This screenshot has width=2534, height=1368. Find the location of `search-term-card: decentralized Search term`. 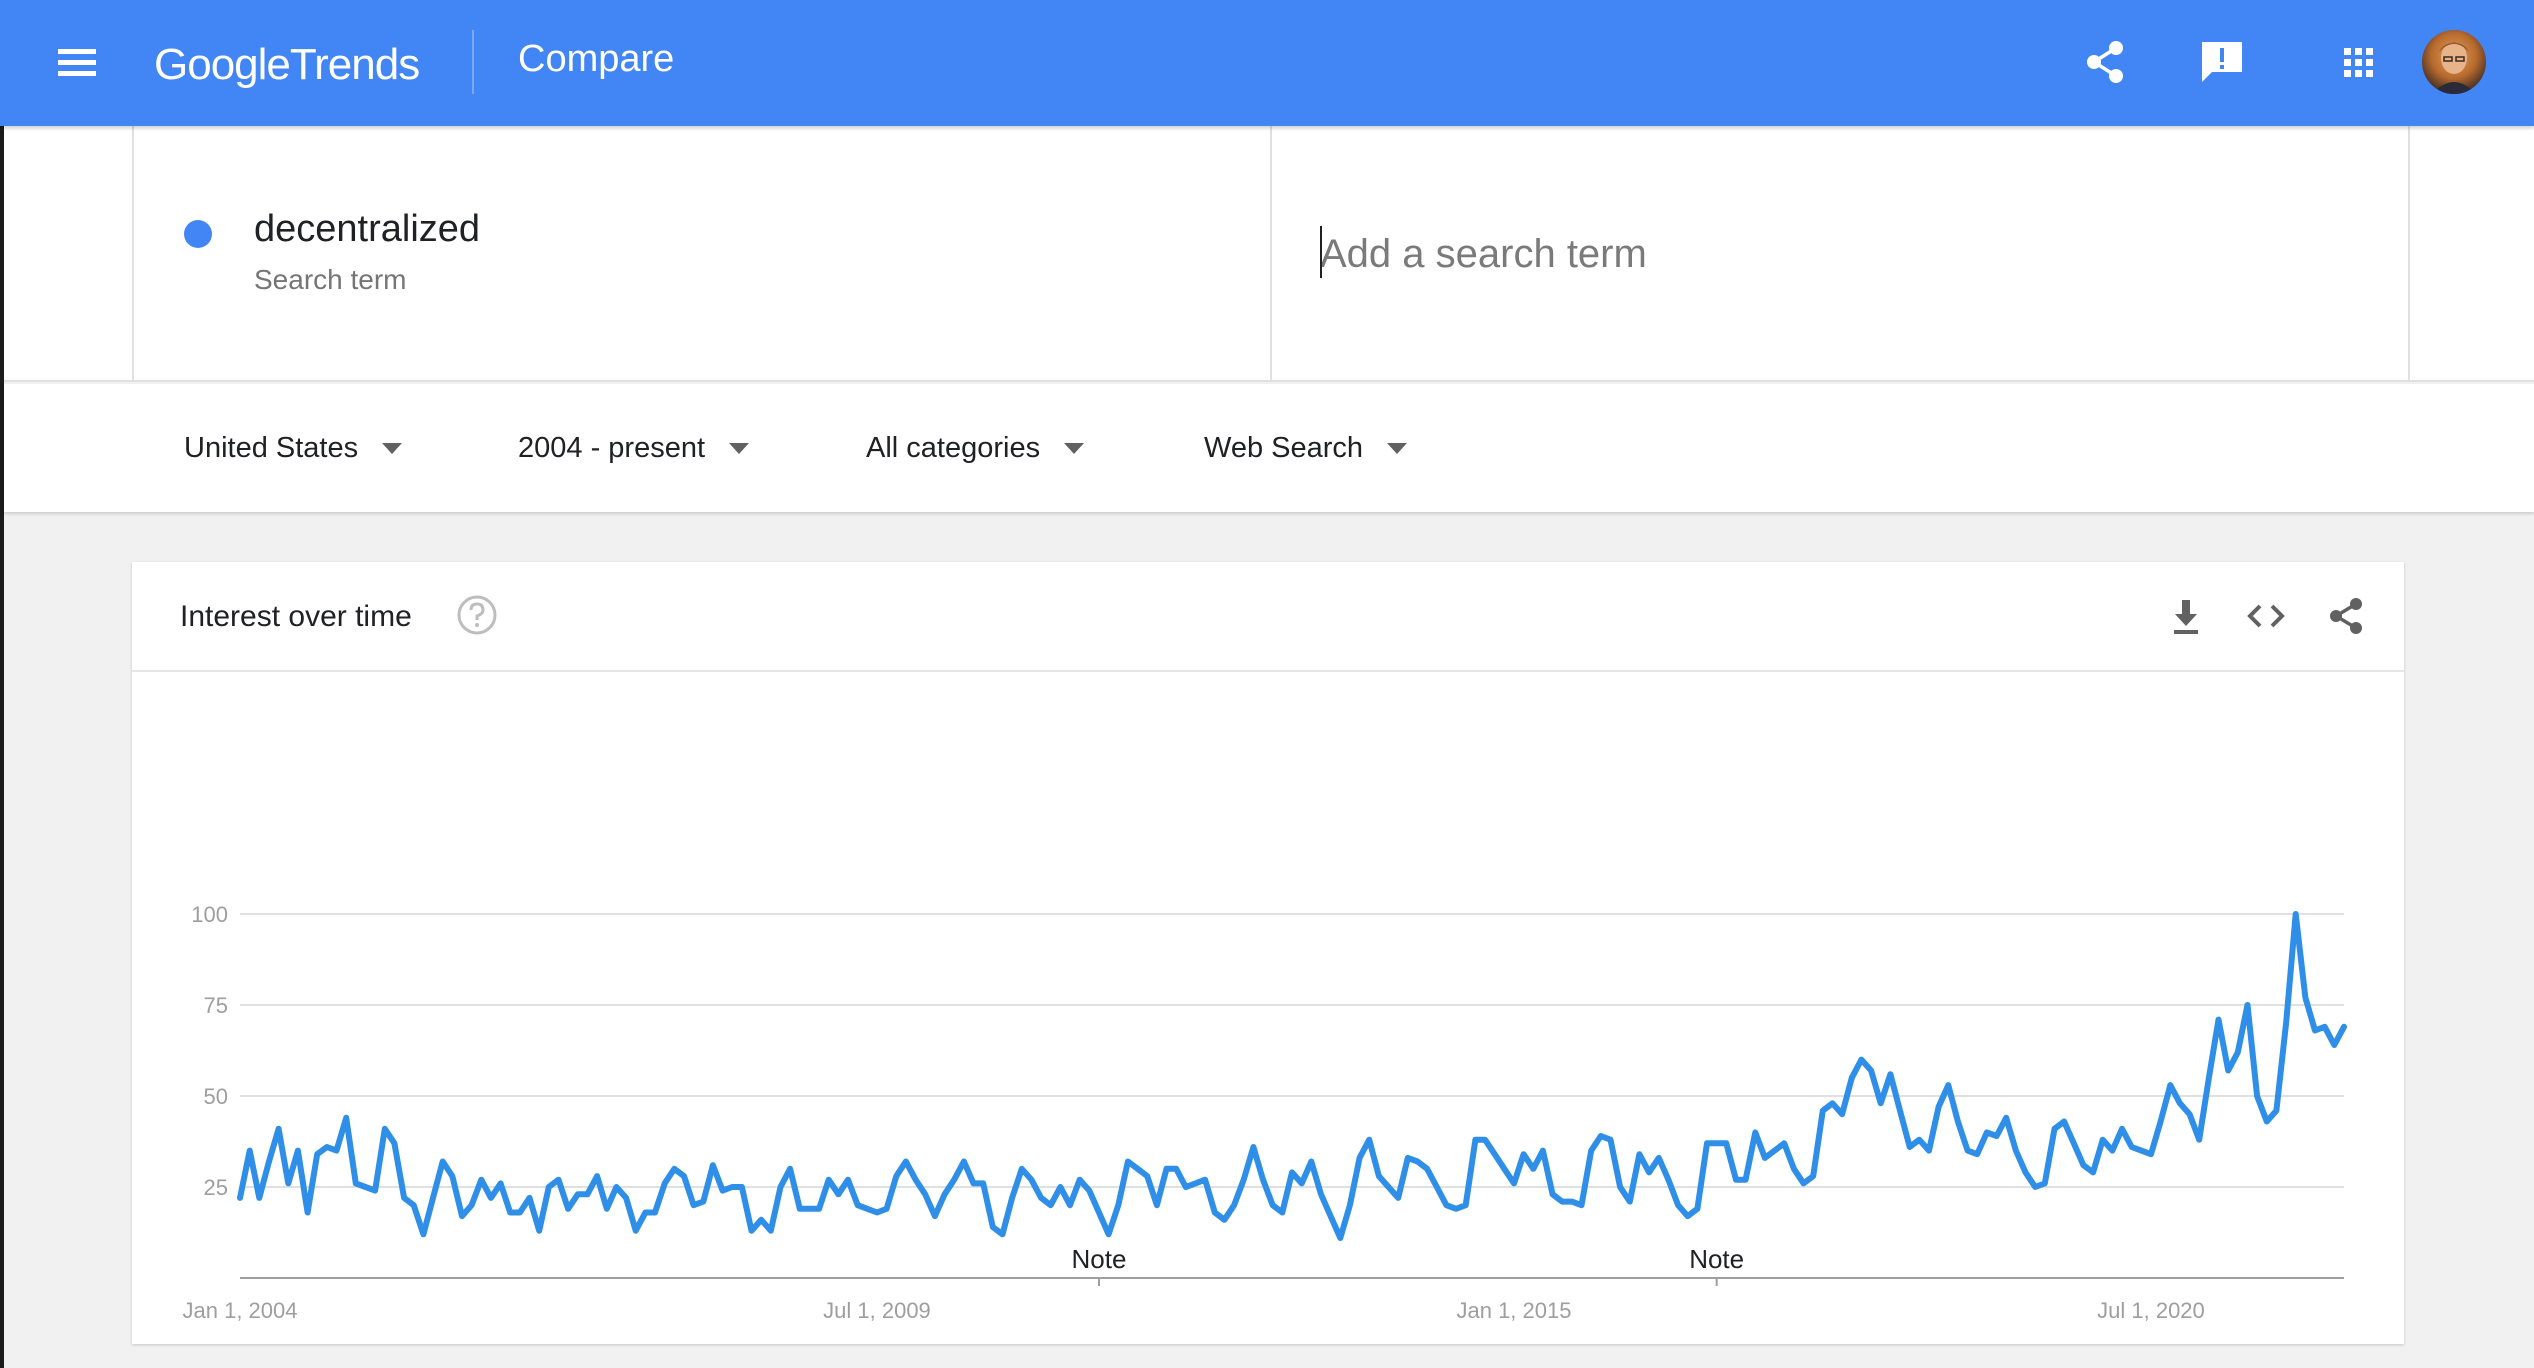

search-term-card: decentralized Search term is located at coordinates (702, 253).